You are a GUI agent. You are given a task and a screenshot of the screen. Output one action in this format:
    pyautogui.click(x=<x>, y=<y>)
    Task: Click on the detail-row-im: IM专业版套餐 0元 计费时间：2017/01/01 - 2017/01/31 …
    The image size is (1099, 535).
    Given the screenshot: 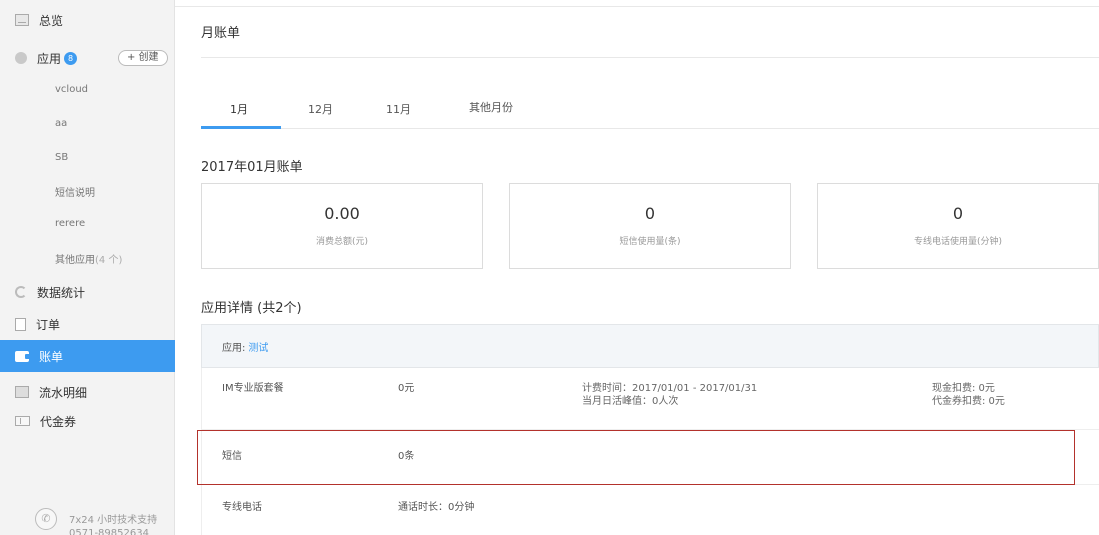 What is the action you would take?
    pyautogui.click(x=650, y=399)
    